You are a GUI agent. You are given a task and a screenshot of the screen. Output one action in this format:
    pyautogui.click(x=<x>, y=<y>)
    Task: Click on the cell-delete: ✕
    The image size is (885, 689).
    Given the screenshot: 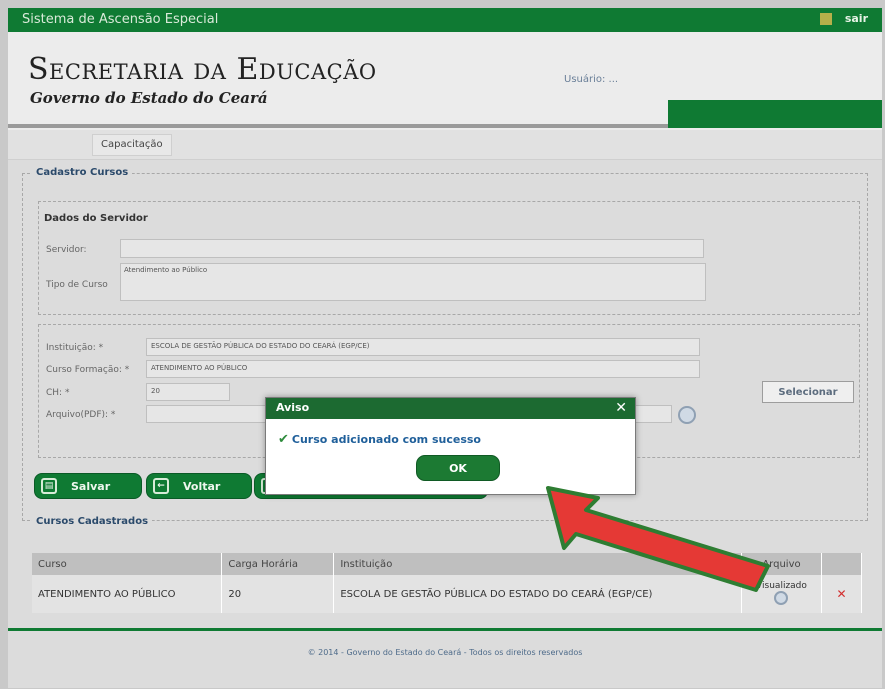 What is the action you would take?
    pyautogui.click(x=842, y=594)
    